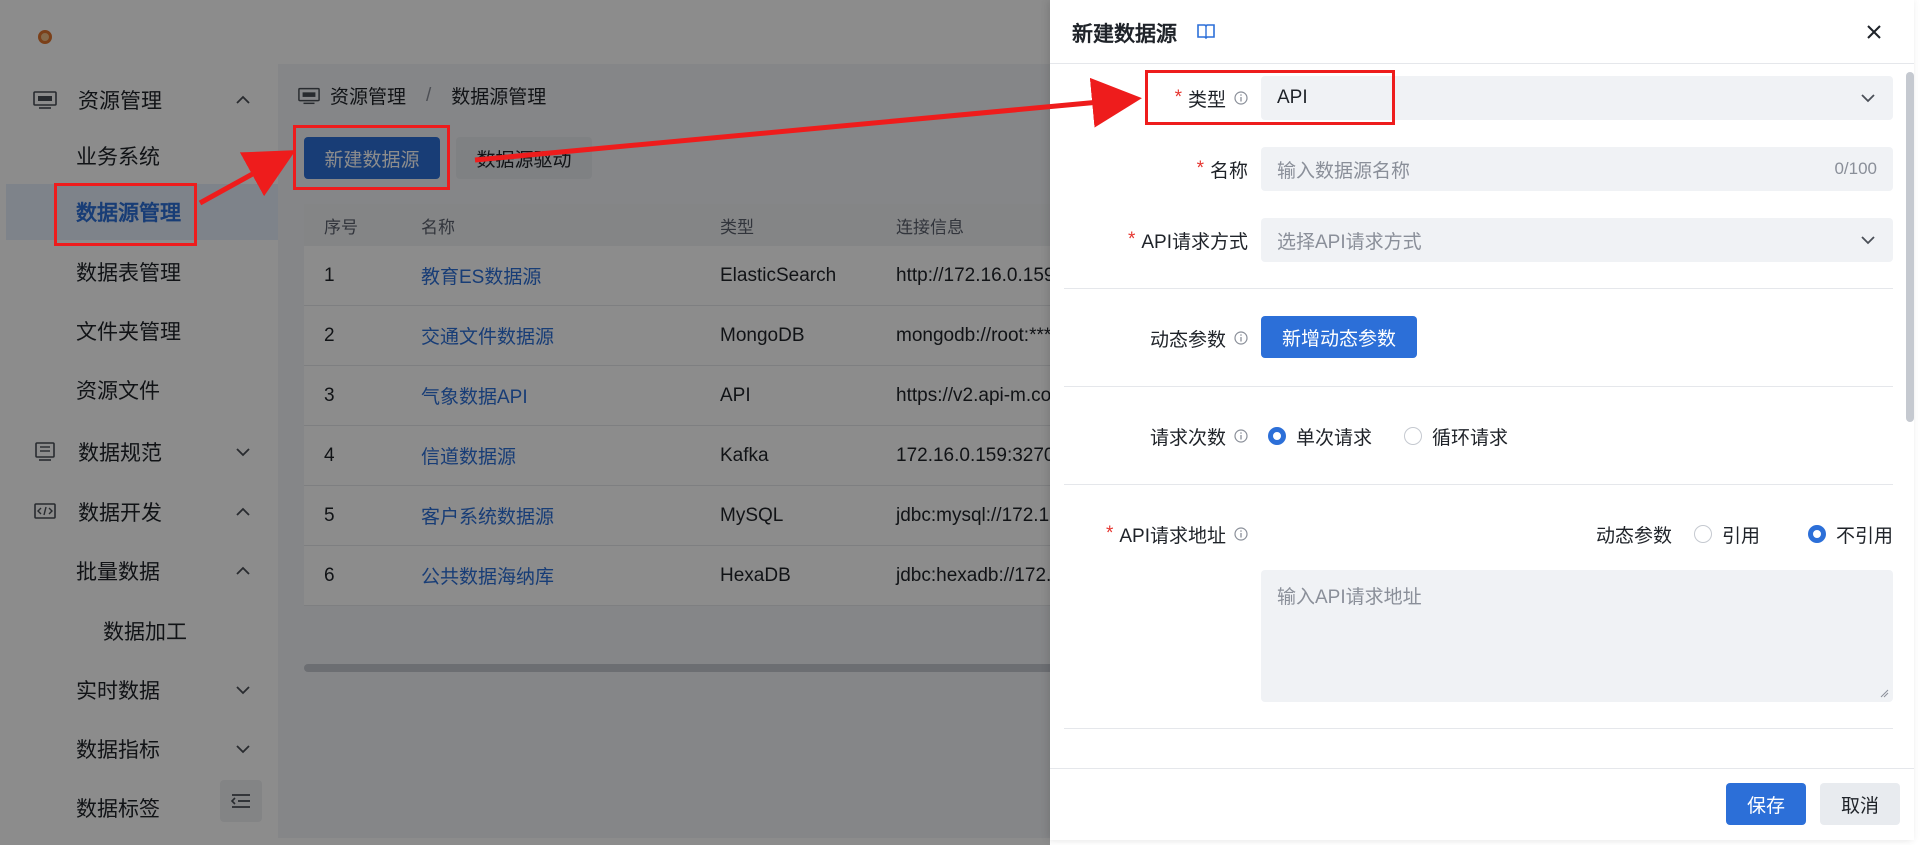 The width and height of the screenshot is (1920, 845). Describe the element at coordinates (1874, 32) in the screenshot. I see `close-icon` at that location.